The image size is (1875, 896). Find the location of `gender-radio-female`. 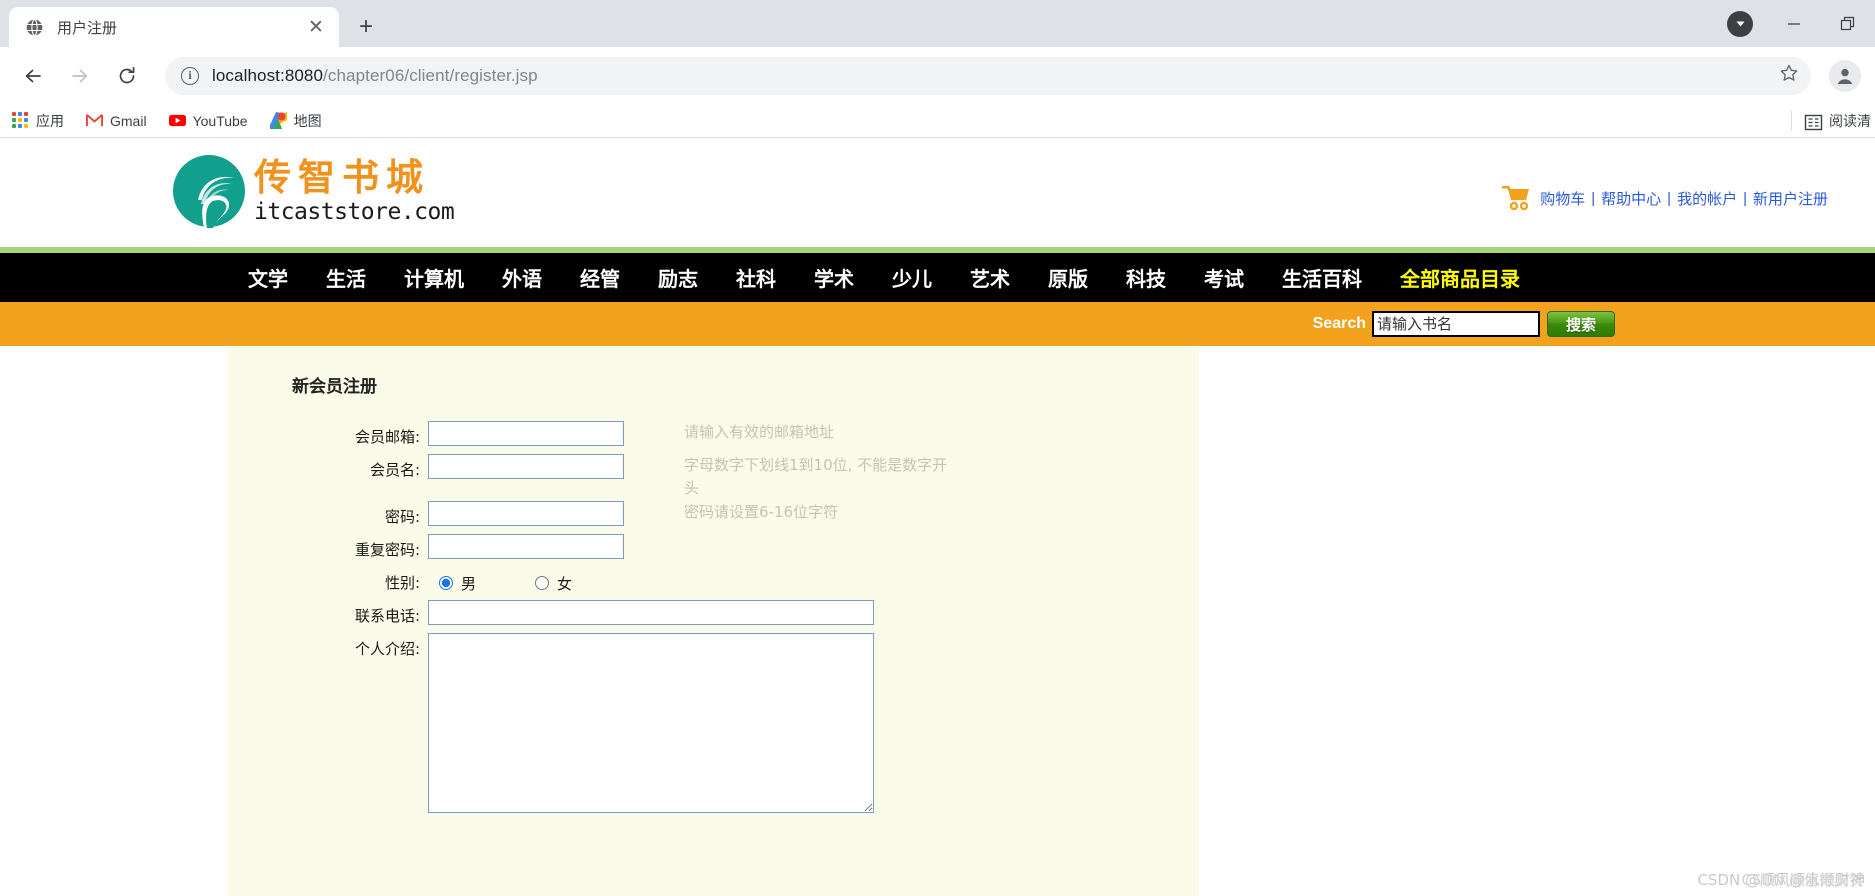

gender-radio-female is located at coordinates (542, 583).